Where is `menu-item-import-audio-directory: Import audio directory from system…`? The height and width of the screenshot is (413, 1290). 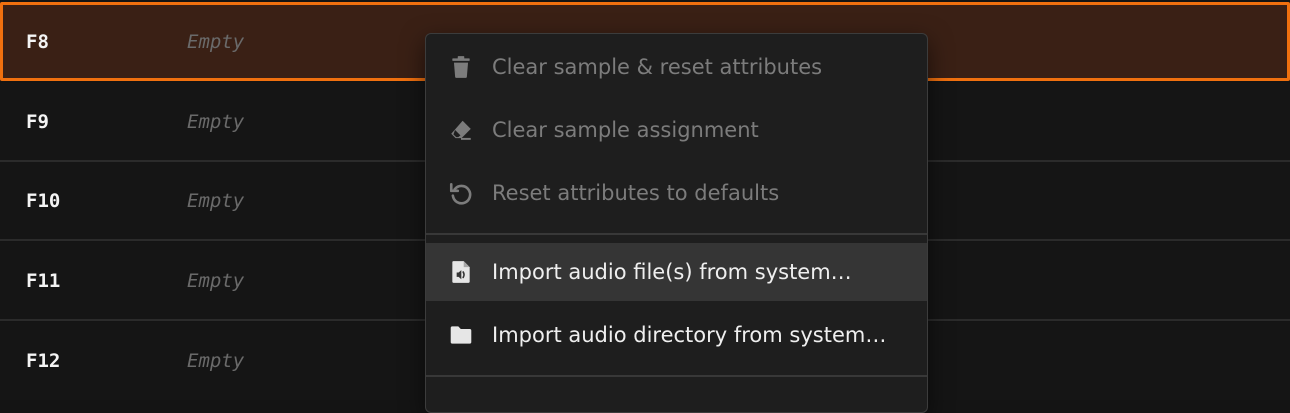 menu-item-import-audio-directory: Import audio directory from system… is located at coordinates (676, 335).